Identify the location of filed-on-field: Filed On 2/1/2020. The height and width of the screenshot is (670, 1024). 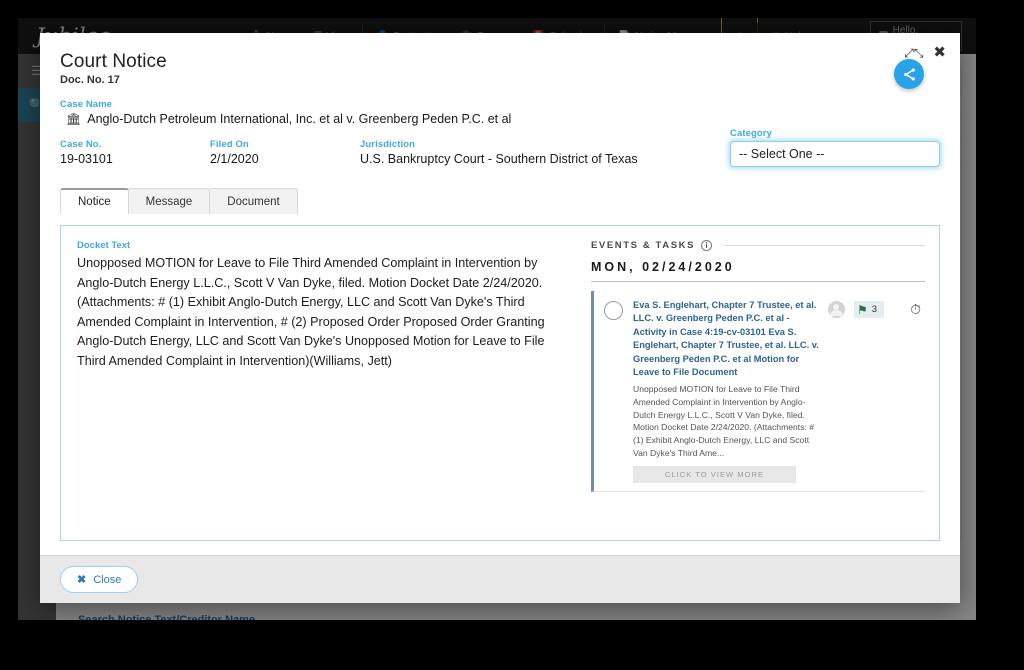
(285, 152).